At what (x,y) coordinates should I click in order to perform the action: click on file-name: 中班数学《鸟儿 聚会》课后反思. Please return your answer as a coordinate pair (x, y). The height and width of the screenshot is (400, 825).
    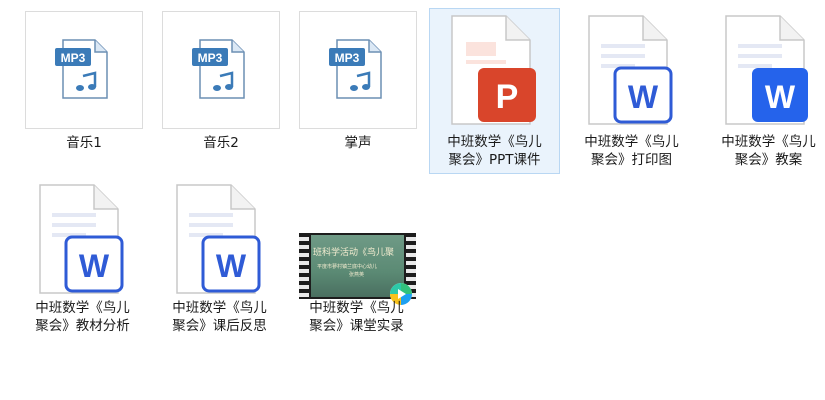
    Looking at the image, I should click on (219, 317).